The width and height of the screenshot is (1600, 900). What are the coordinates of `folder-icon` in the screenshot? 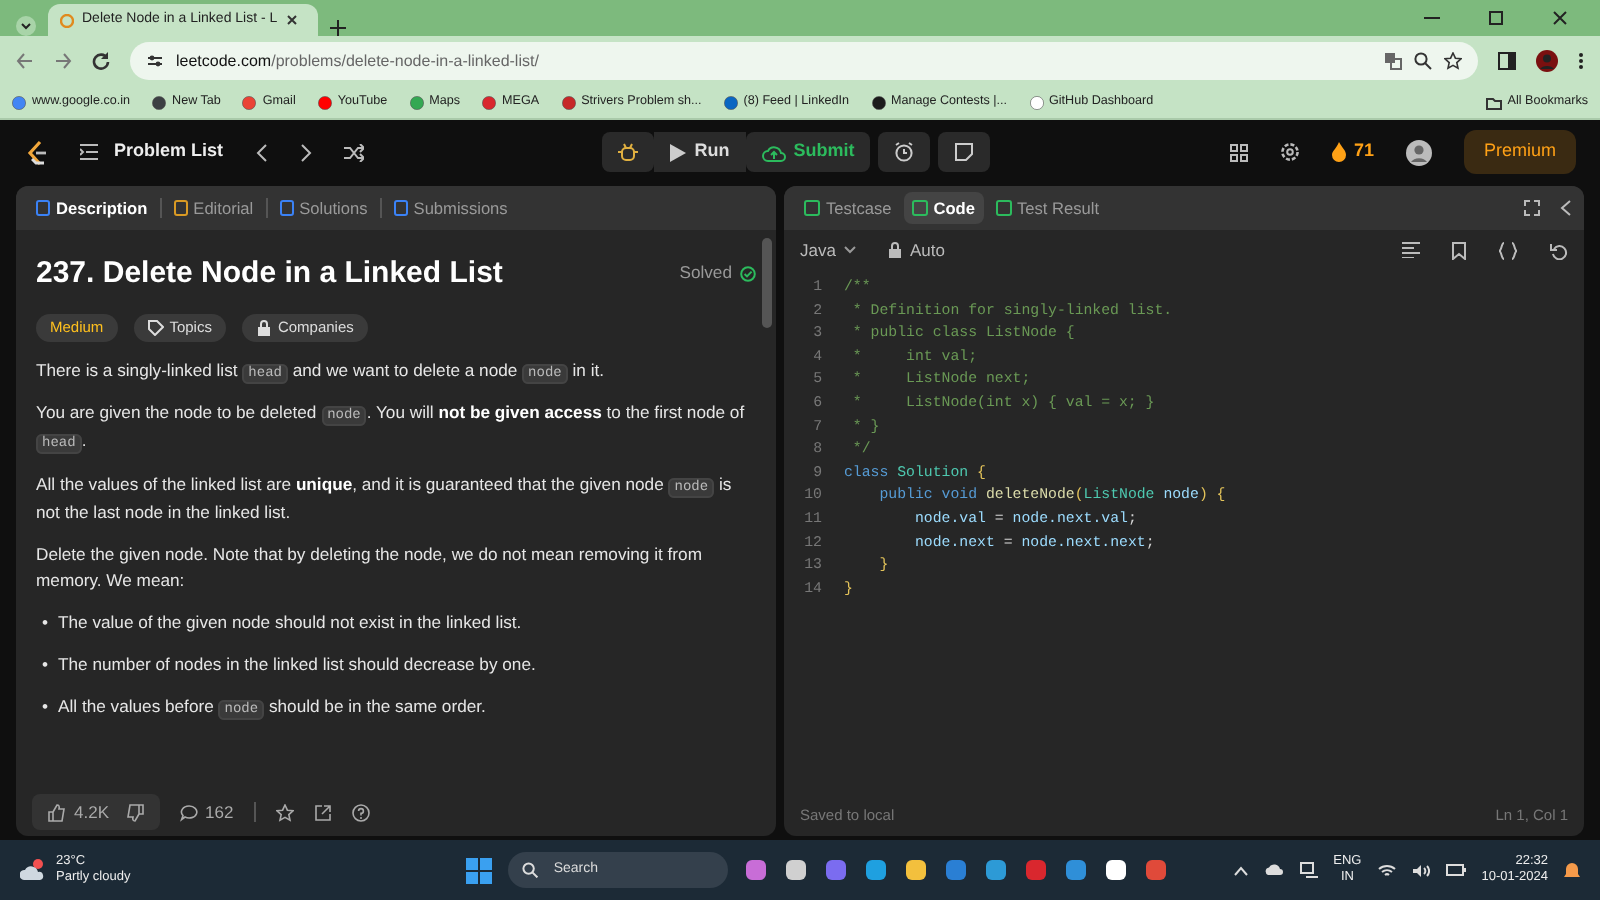 It's located at (1493, 102).